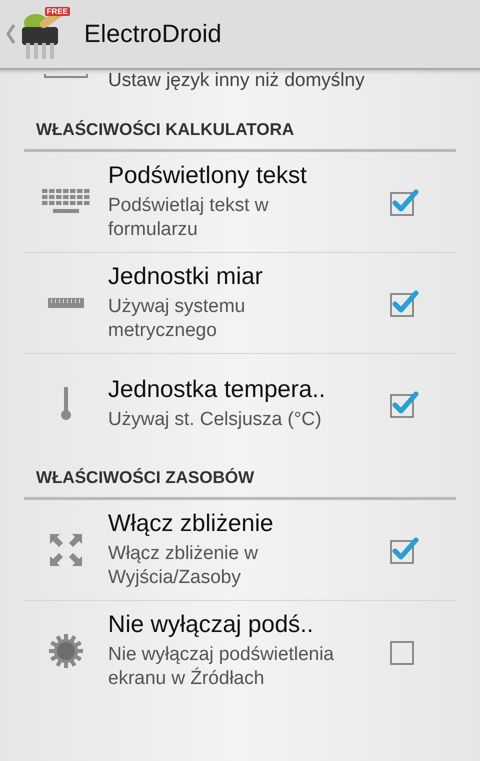 This screenshot has width=480, height=761. I want to click on free-badge: FREE, so click(57, 11).